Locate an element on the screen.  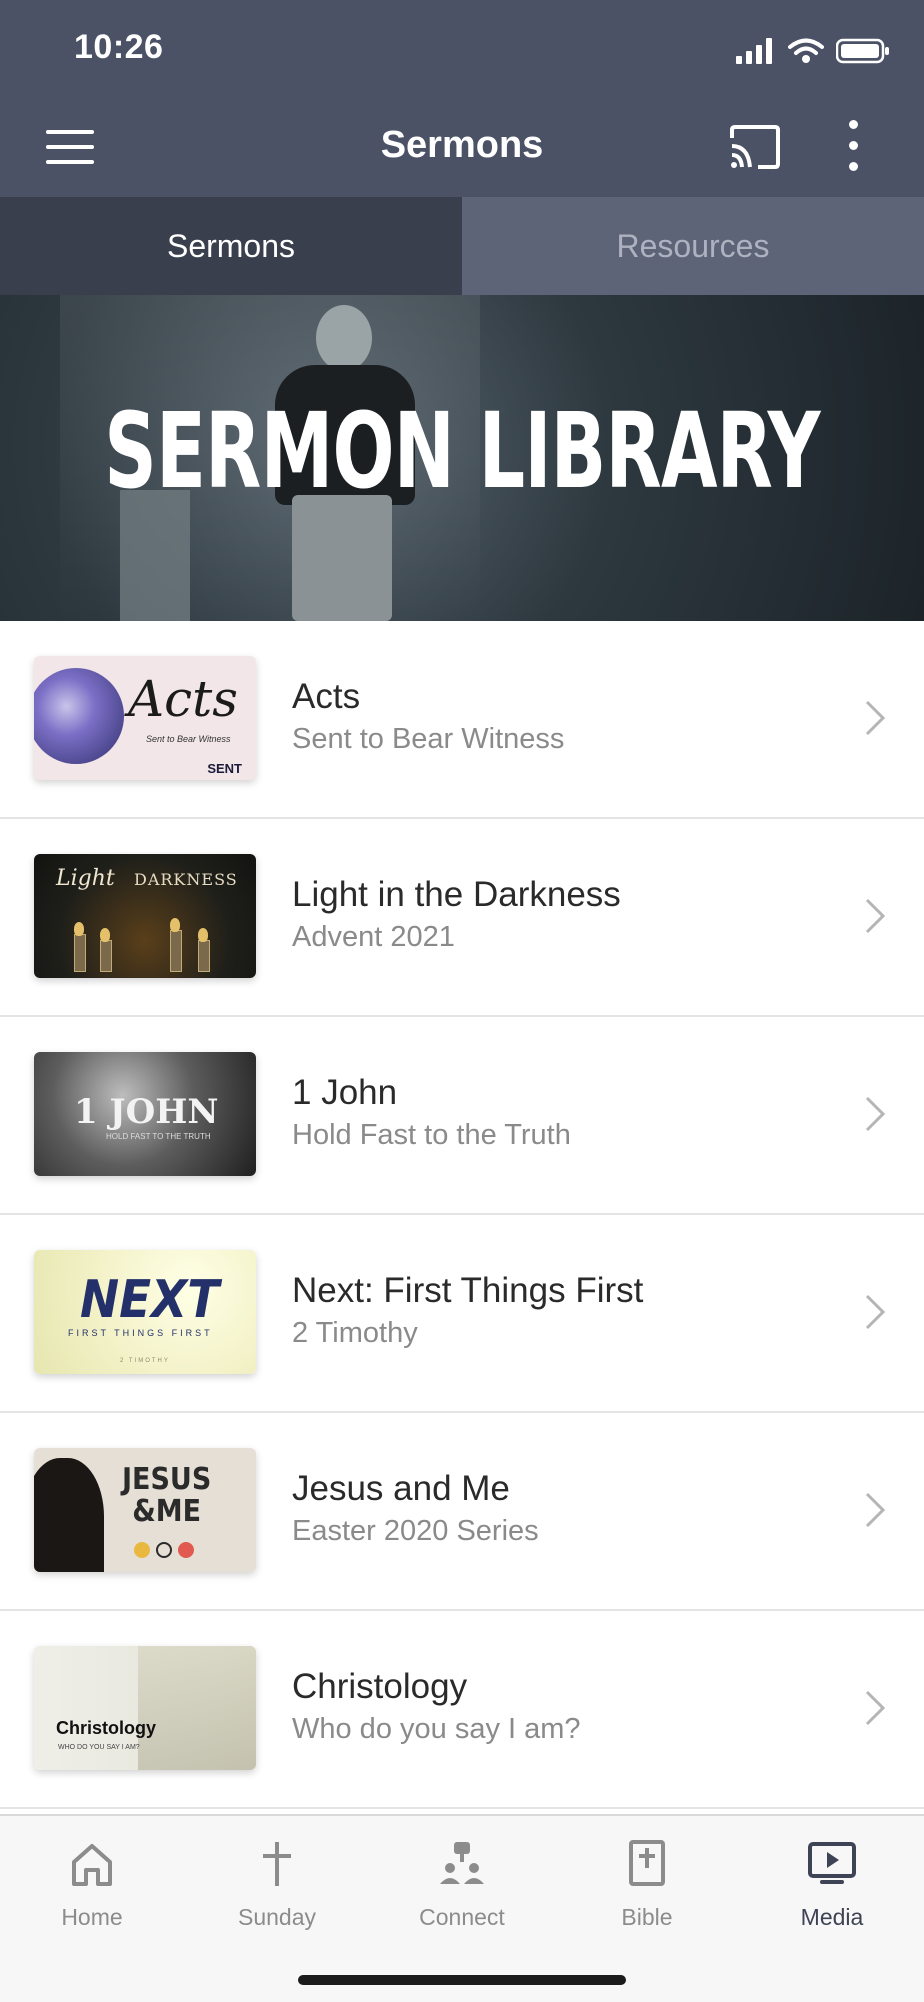
nav-media: Media is located at coordinates (832, 1893).